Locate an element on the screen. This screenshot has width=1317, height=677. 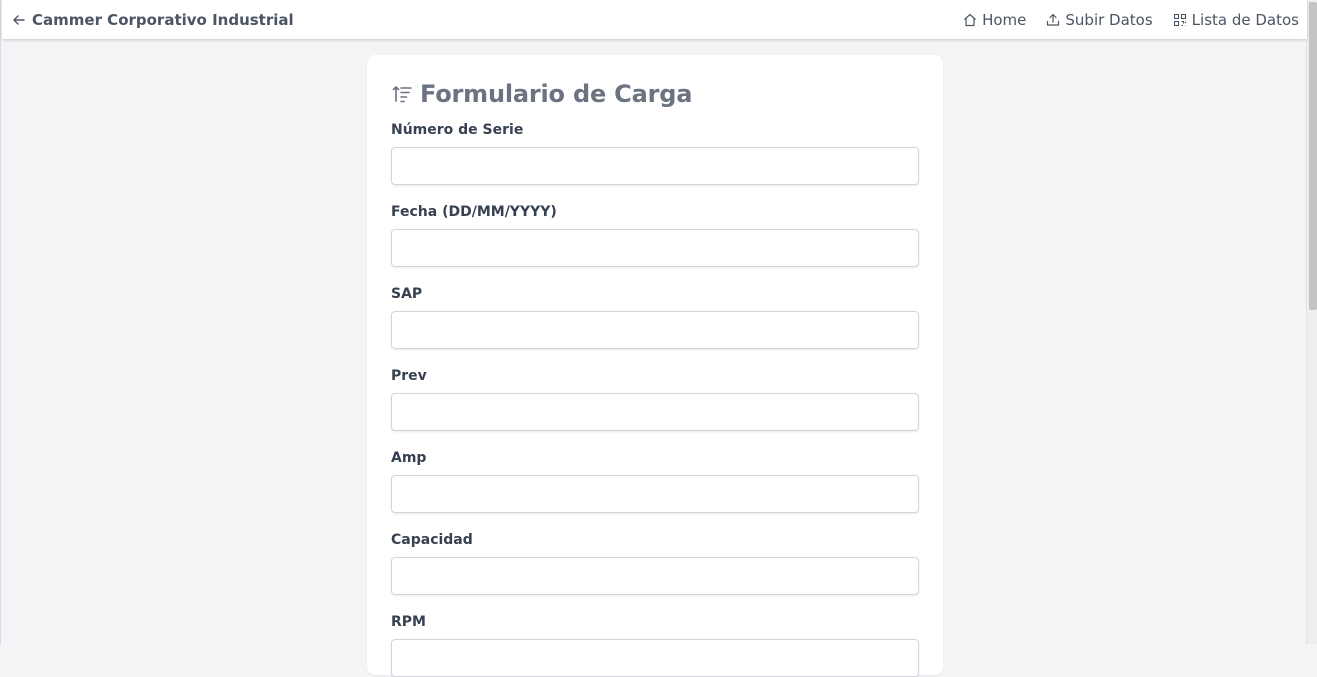
capacity-label: Capacidad is located at coordinates (432, 540).